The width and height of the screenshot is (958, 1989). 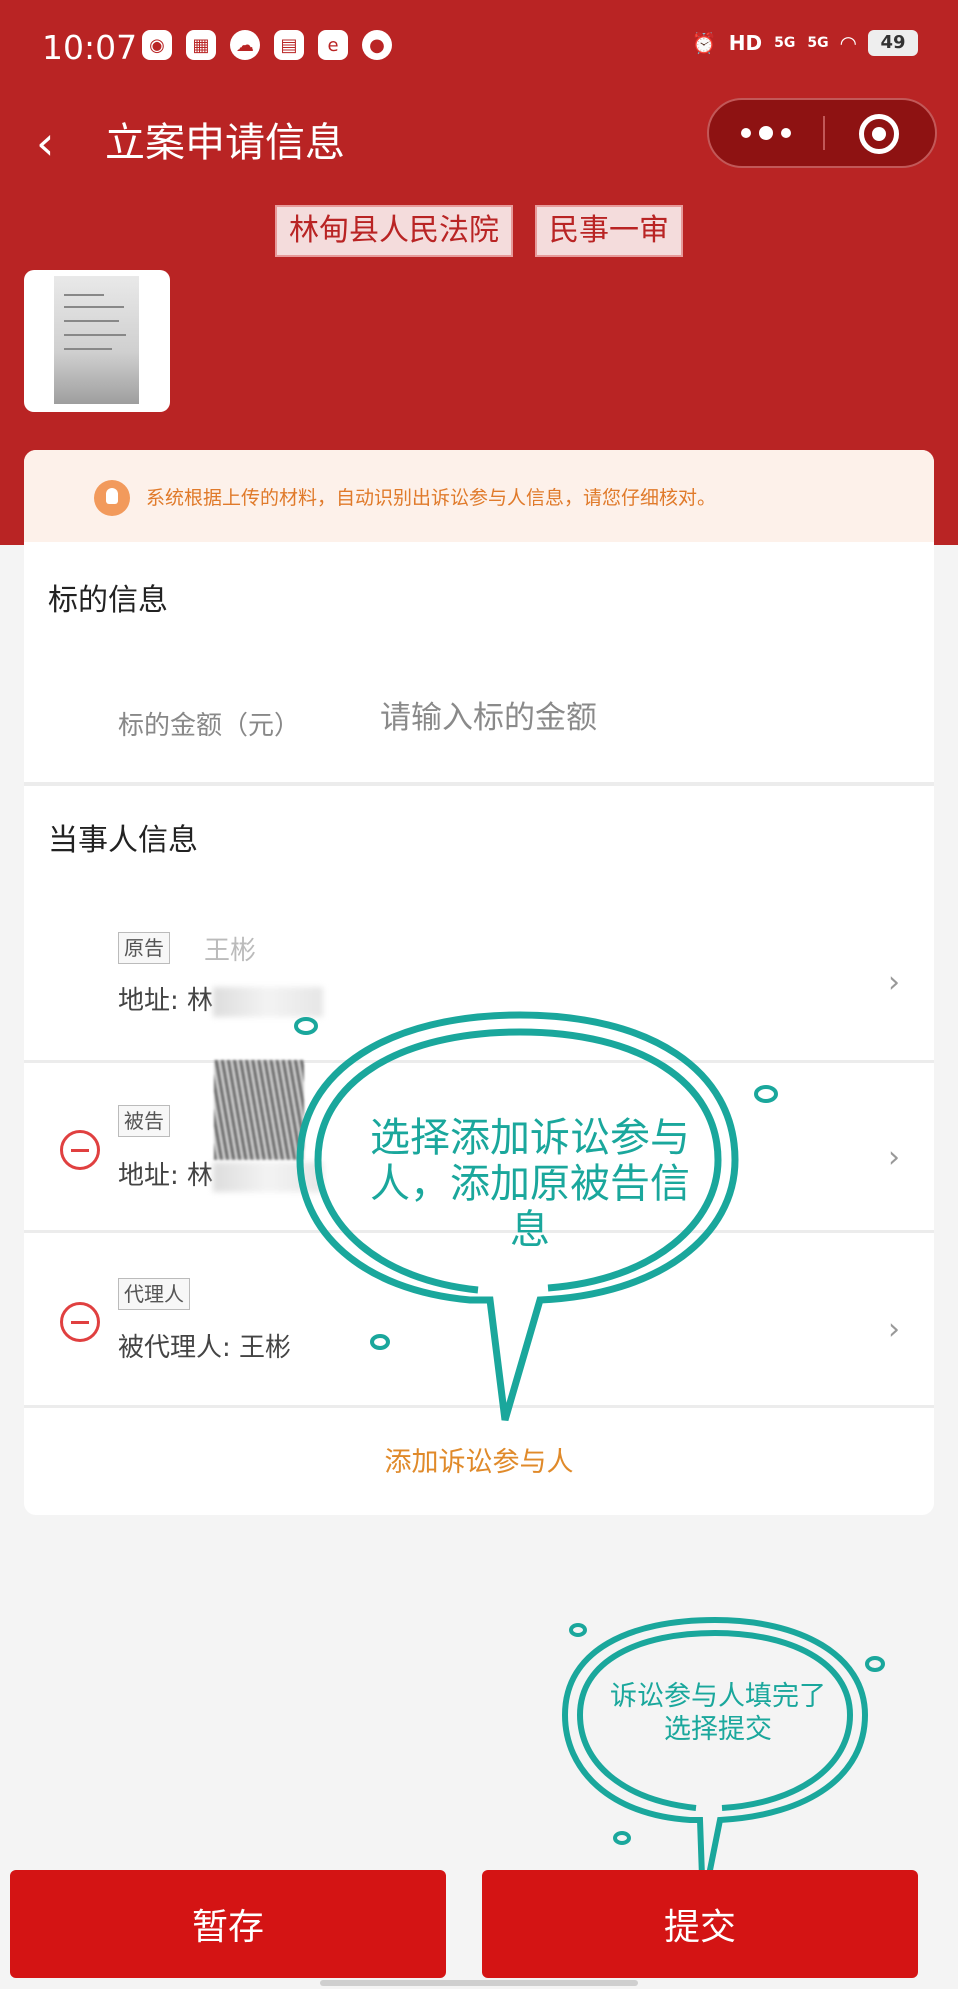 I want to click on grid-app-icon: ▦, so click(x=201, y=45).